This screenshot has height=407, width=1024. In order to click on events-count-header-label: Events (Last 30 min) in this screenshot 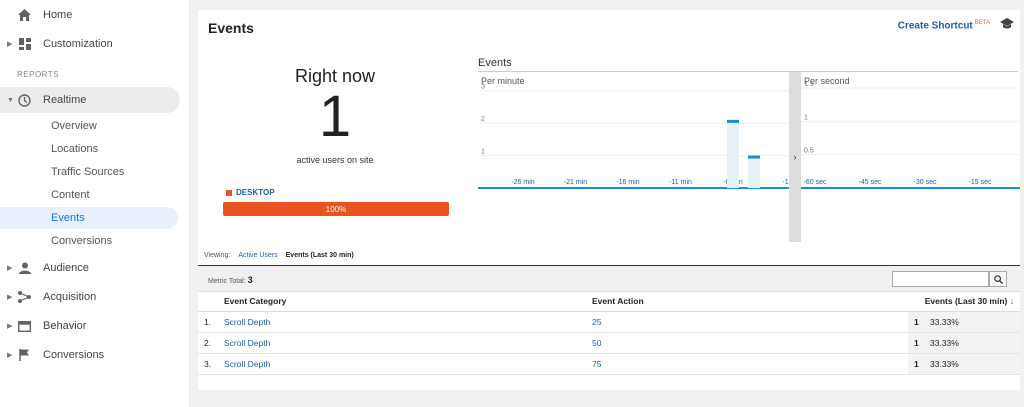, I will do `click(966, 301)`.